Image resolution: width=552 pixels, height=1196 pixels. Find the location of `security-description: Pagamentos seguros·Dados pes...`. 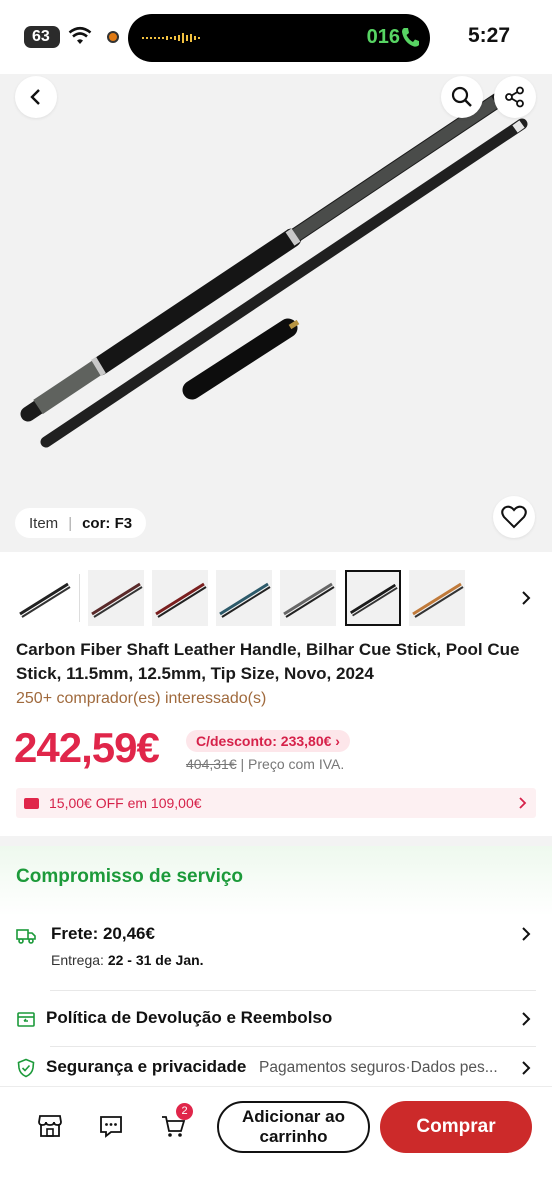

security-description: Pagamentos seguros·Dados pes... is located at coordinates (378, 1067).